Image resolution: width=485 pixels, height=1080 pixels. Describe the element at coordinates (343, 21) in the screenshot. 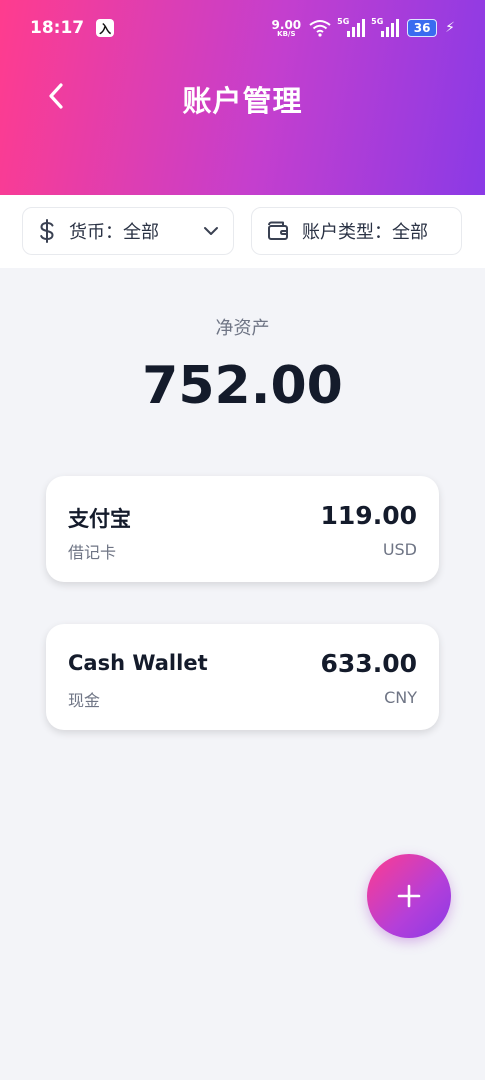

I see `sim1-label: 5G` at that location.